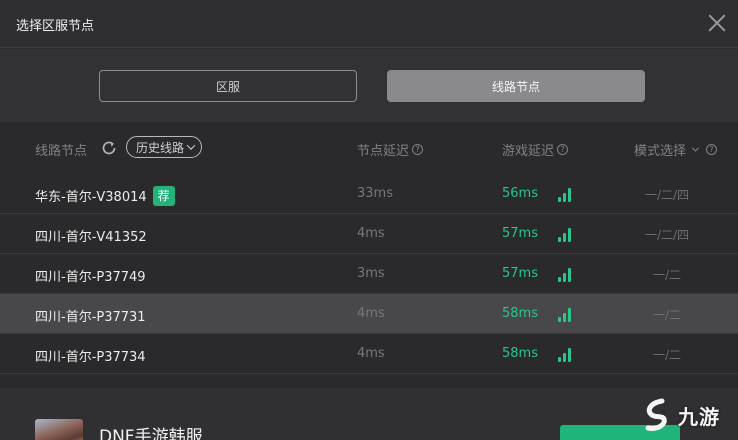 The image size is (738, 440). I want to click on header-node-label: 线路节点, so click(61, 151).